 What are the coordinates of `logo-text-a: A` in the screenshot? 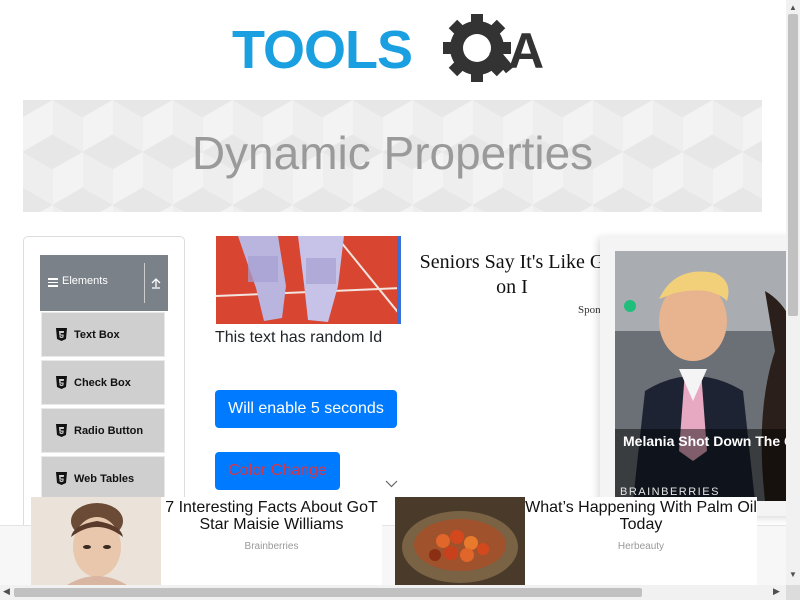 It's located at (526, 51).